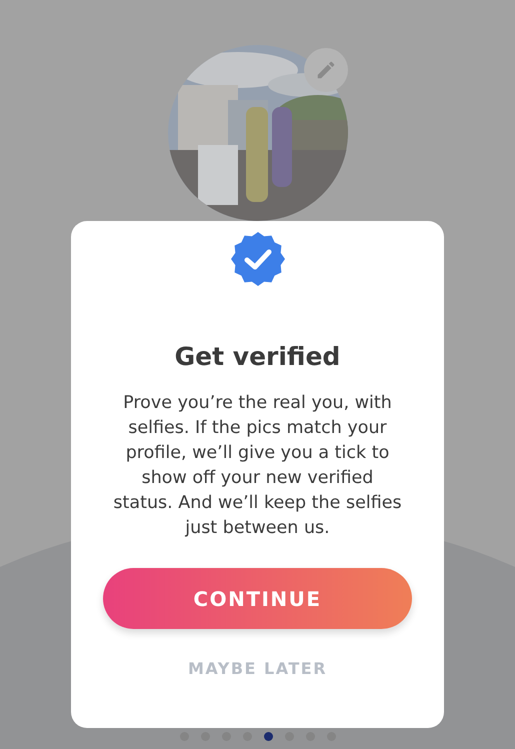 This screenshot has width=515, height=749. I want to click on page-dot, so click(268, 736).